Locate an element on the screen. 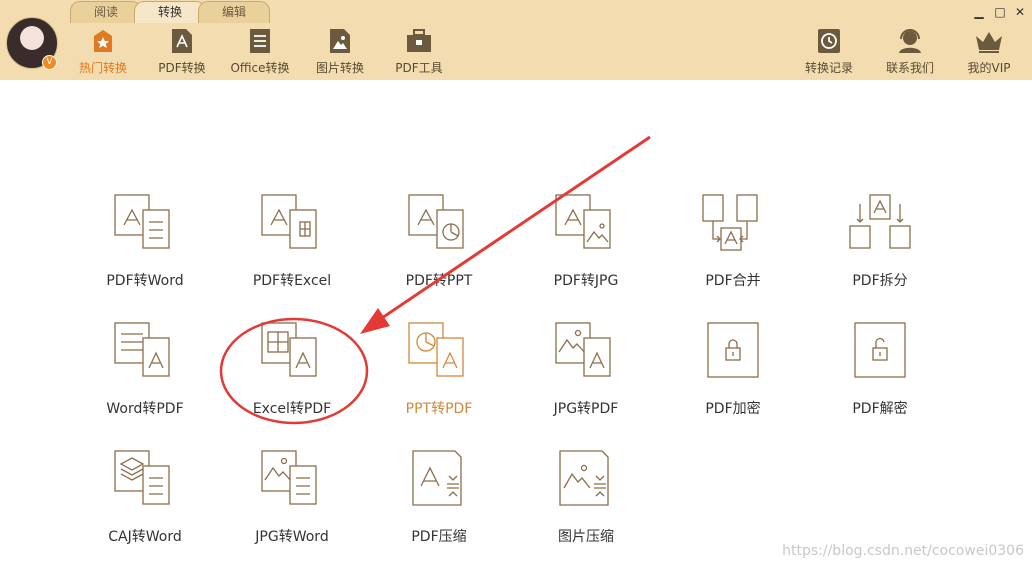 The height and width of the screenshot is (567, 1032). watermark-text: https://blog.csdn.net/cocowei0306 is located at coordinates (903, 551).